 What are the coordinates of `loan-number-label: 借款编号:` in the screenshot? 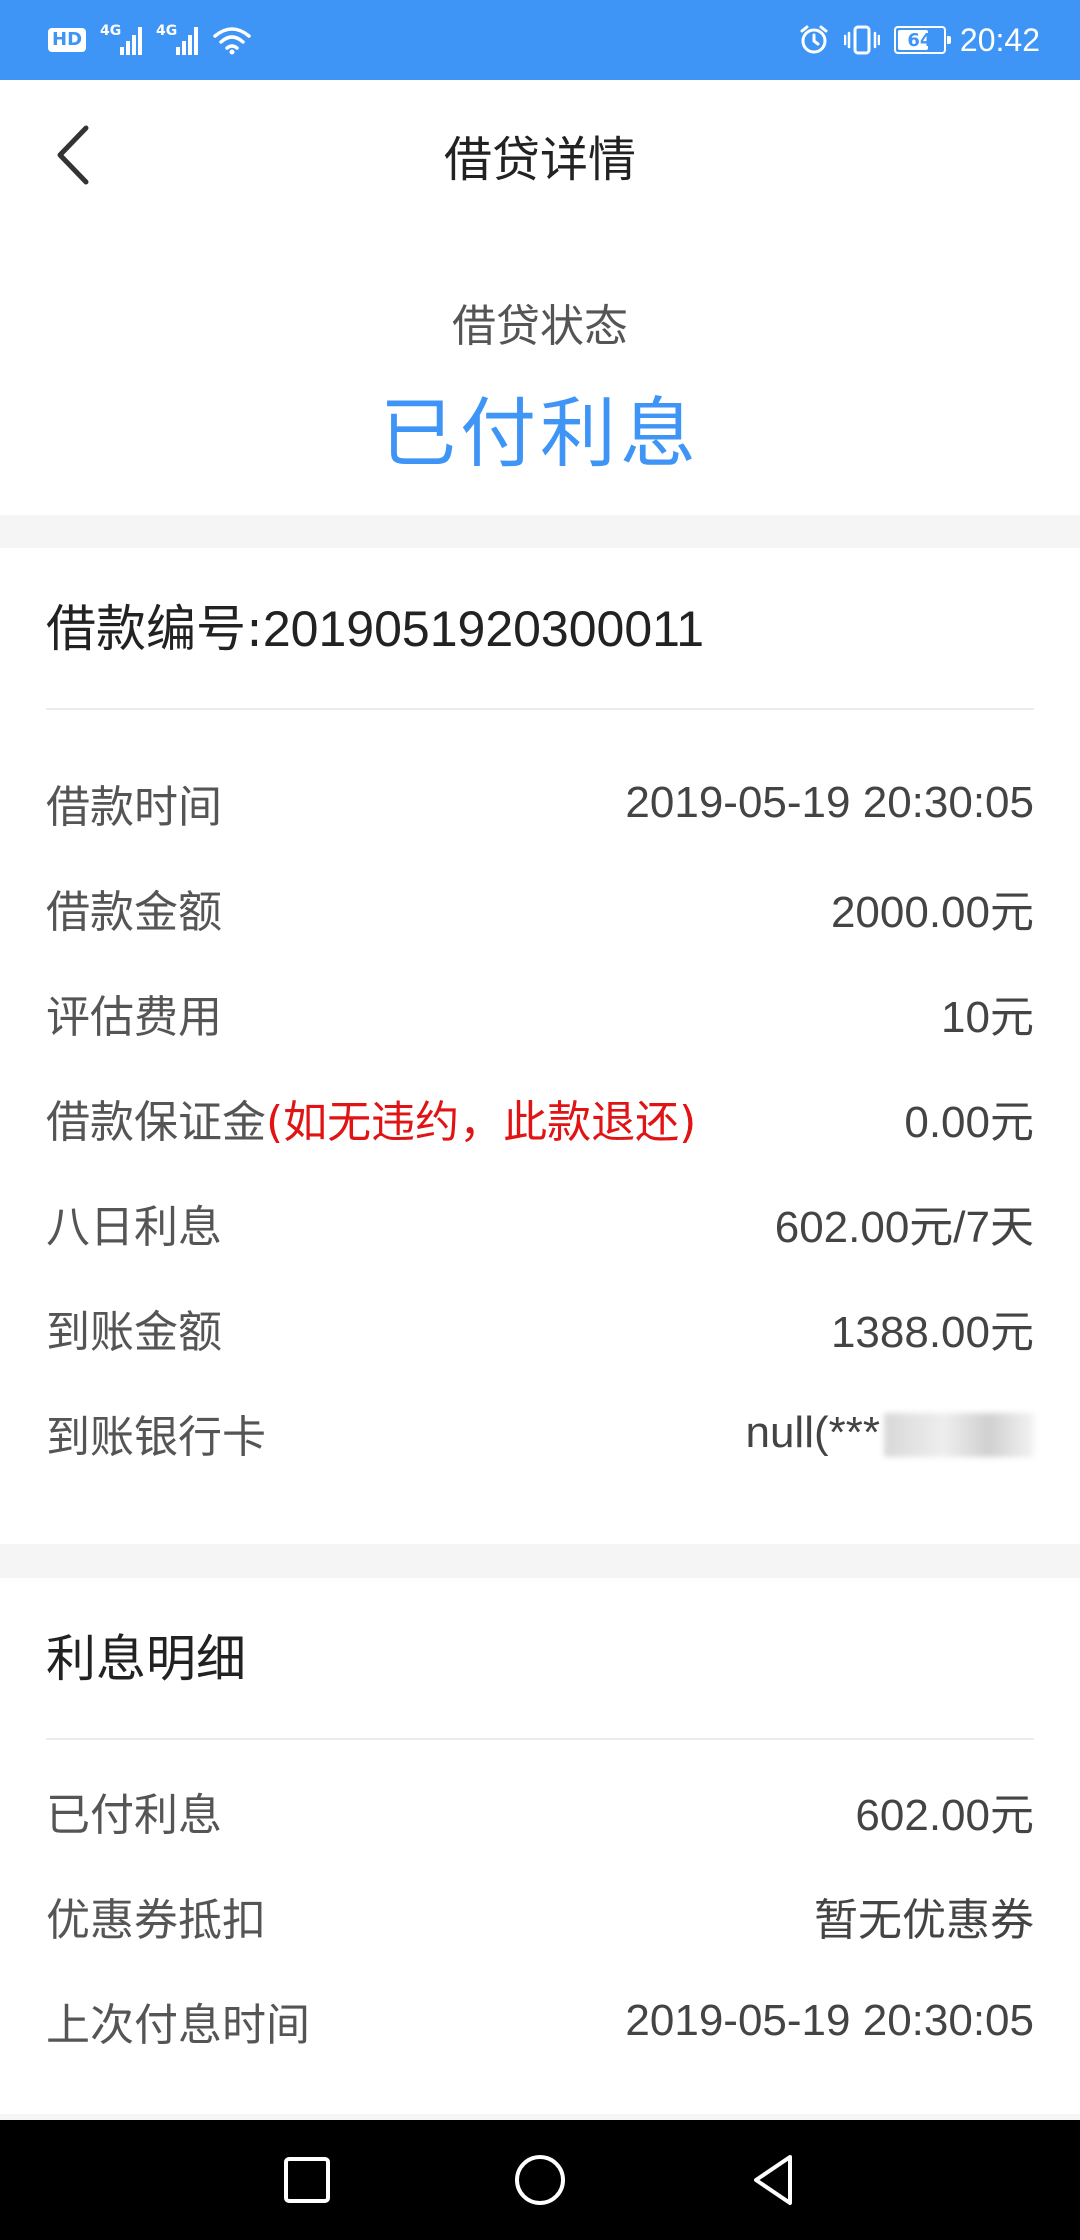 It's located at (154, 629).